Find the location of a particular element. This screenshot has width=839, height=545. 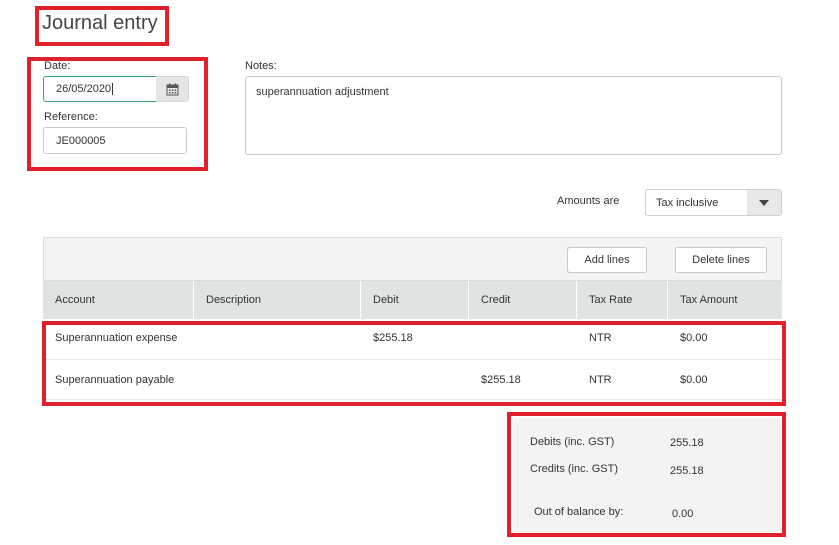

column-header-account: Account is located at coordinates (118, 300).